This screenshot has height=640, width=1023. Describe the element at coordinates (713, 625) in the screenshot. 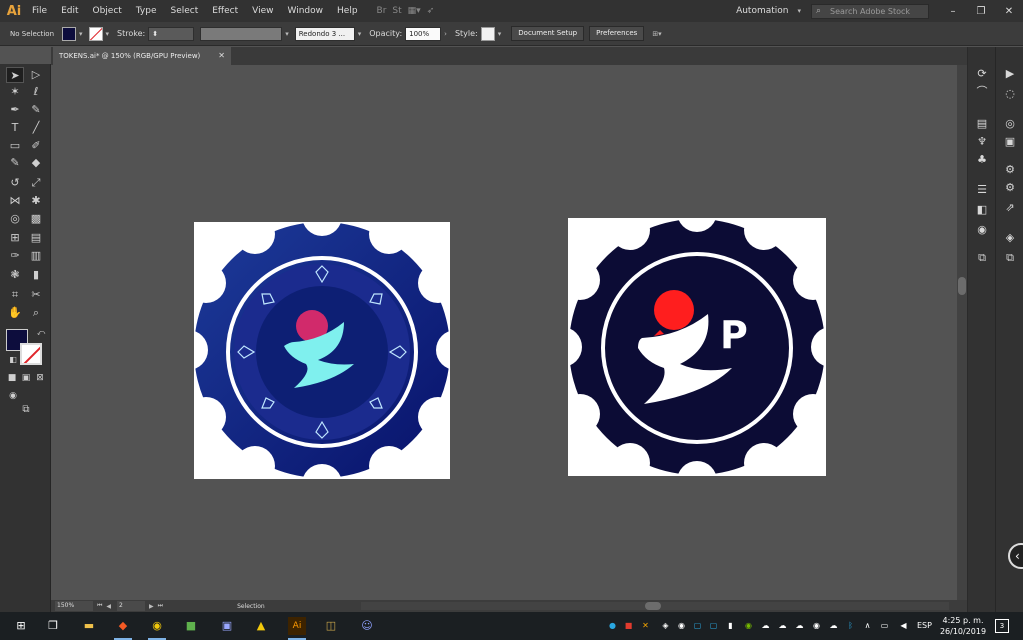

I see `tray-app-icon-6: ▢` at that location.